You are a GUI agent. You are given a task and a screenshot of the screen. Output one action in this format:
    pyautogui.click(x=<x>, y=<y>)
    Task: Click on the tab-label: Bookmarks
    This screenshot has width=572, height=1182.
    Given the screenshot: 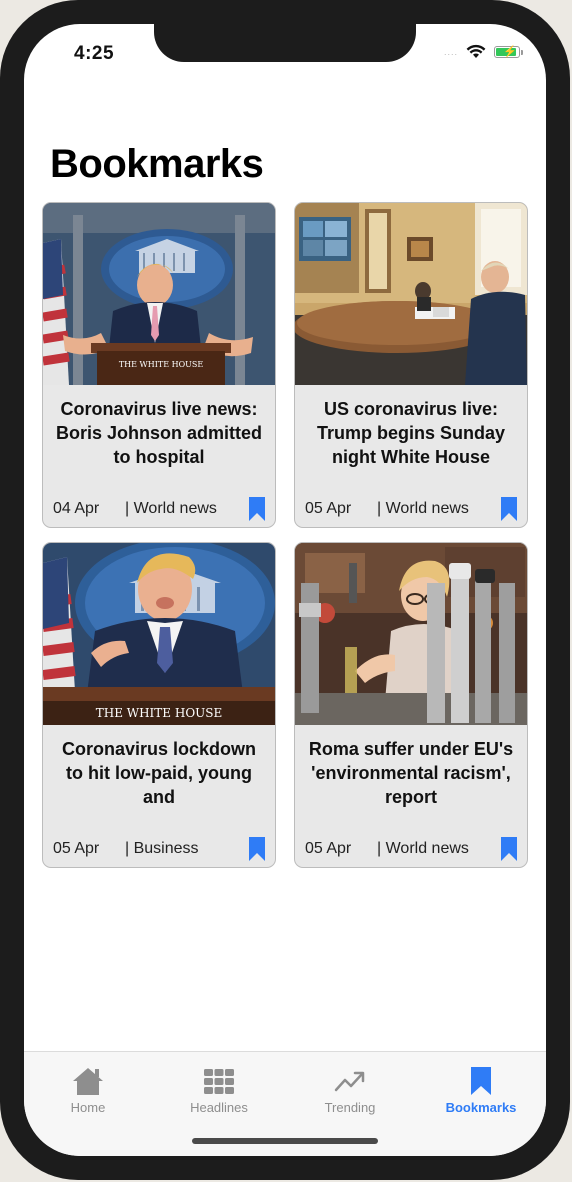 What is the action you would take?
    pyautogui.click(x=481, y=1107)
    